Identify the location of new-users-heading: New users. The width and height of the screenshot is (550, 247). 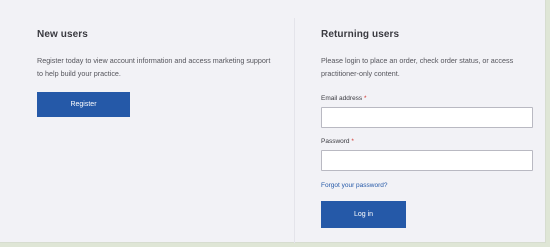
(62, 34).